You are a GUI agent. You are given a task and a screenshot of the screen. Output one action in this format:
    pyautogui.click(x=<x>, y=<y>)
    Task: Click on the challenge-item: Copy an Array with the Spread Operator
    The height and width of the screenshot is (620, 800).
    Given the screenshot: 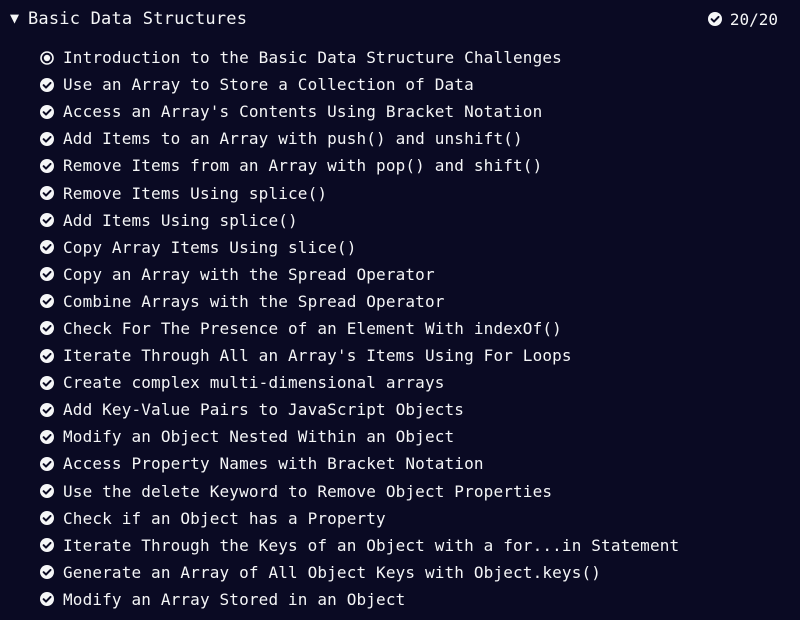 What is the action you would take?
    pyautogui.click(x=359, y=274)
    